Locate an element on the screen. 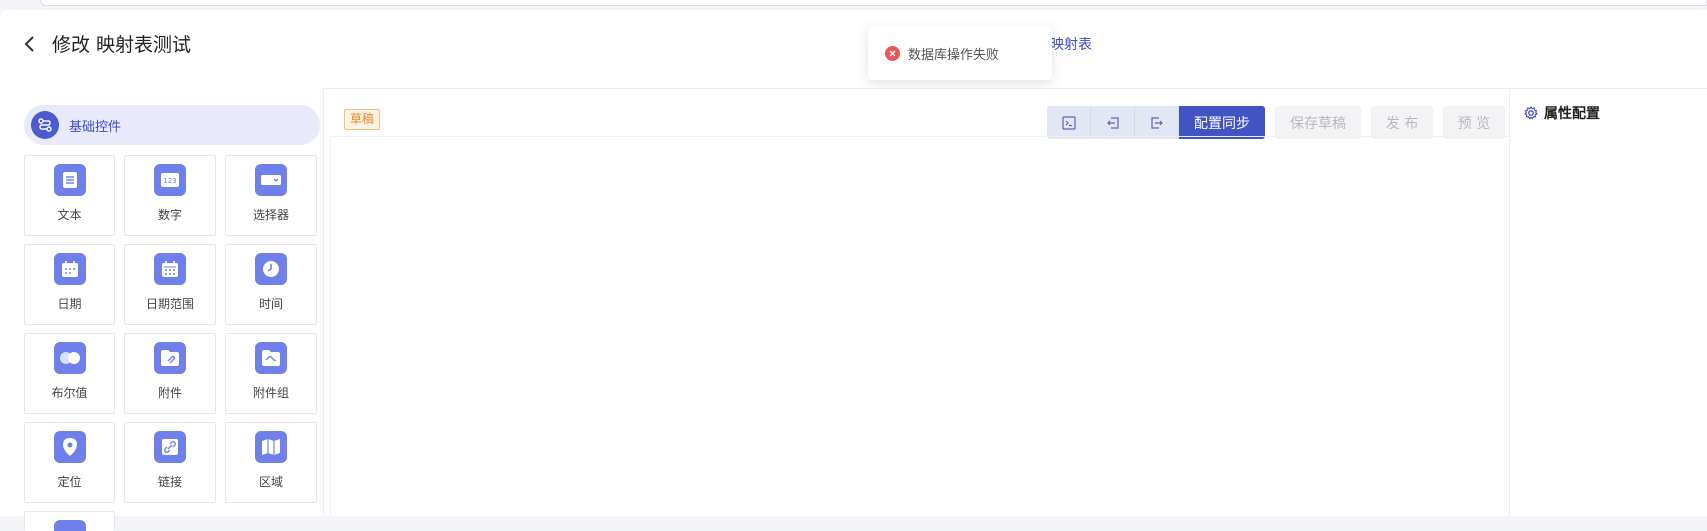 The height and width of the screenshot is (531, 1707). publish-button: 发 布 is located at coordinates (1402, 122).